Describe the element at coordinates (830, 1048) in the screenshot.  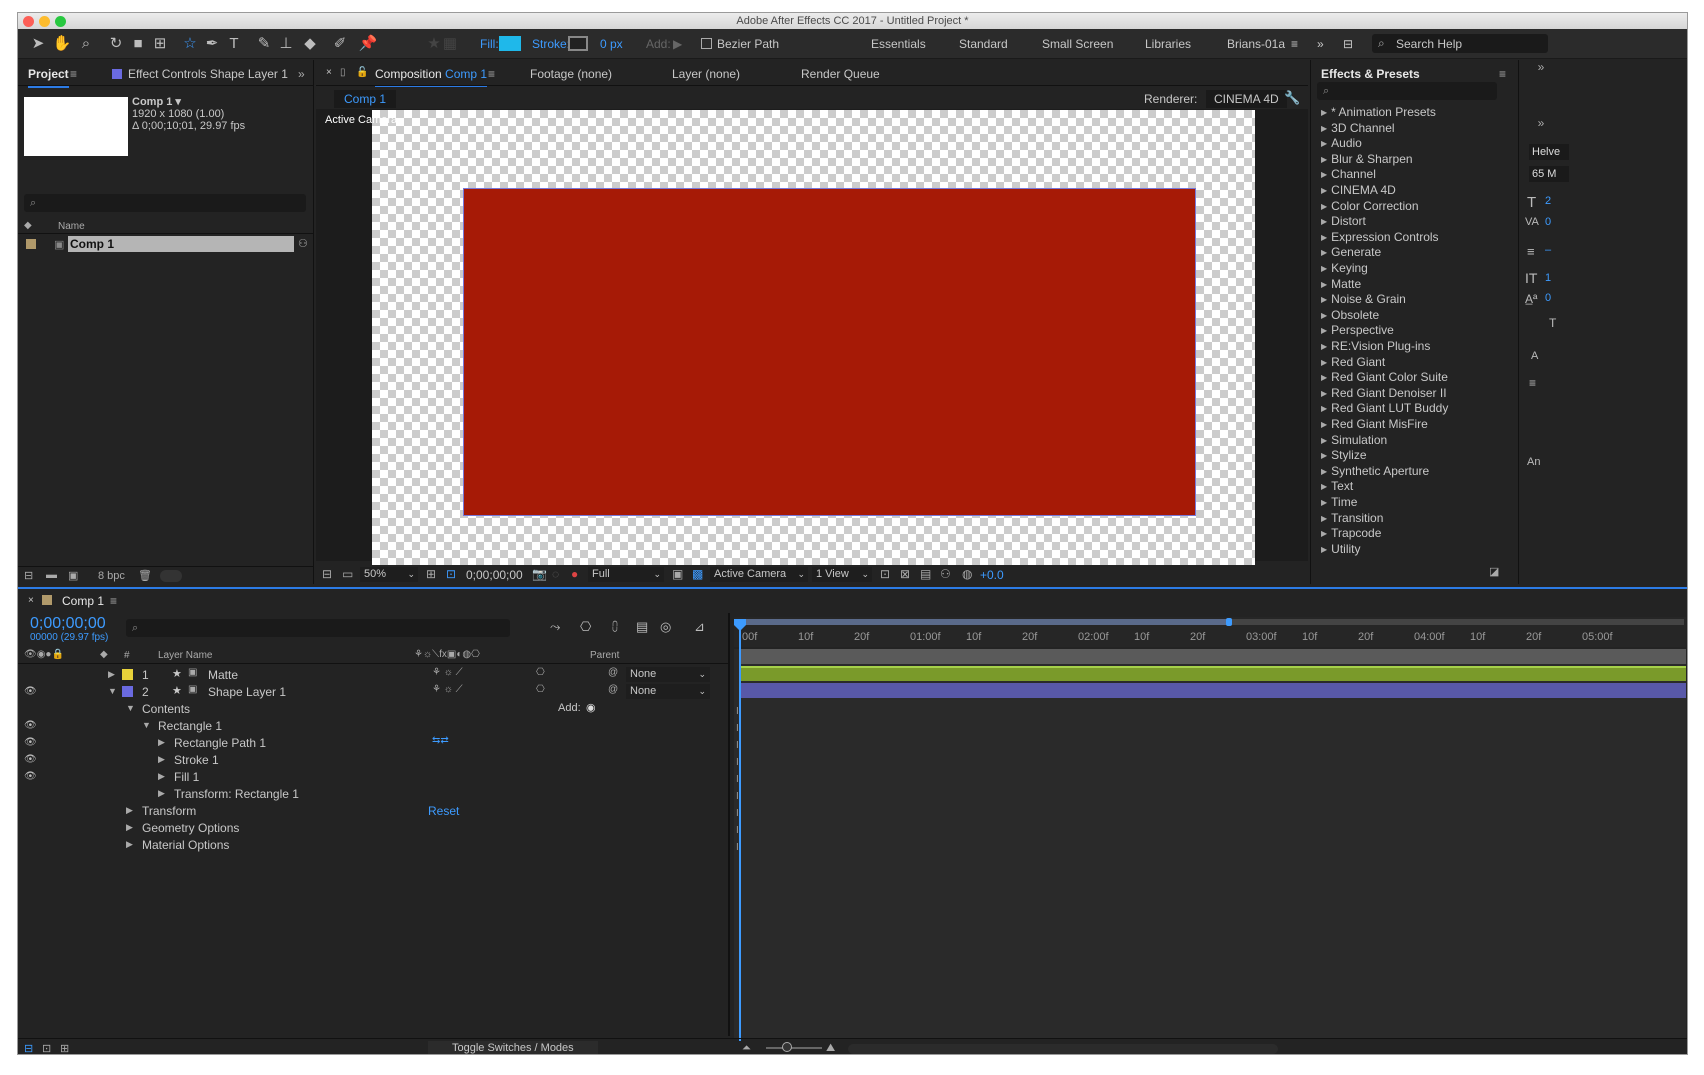
I see `zoom-in-icon: ⛰` at that location.